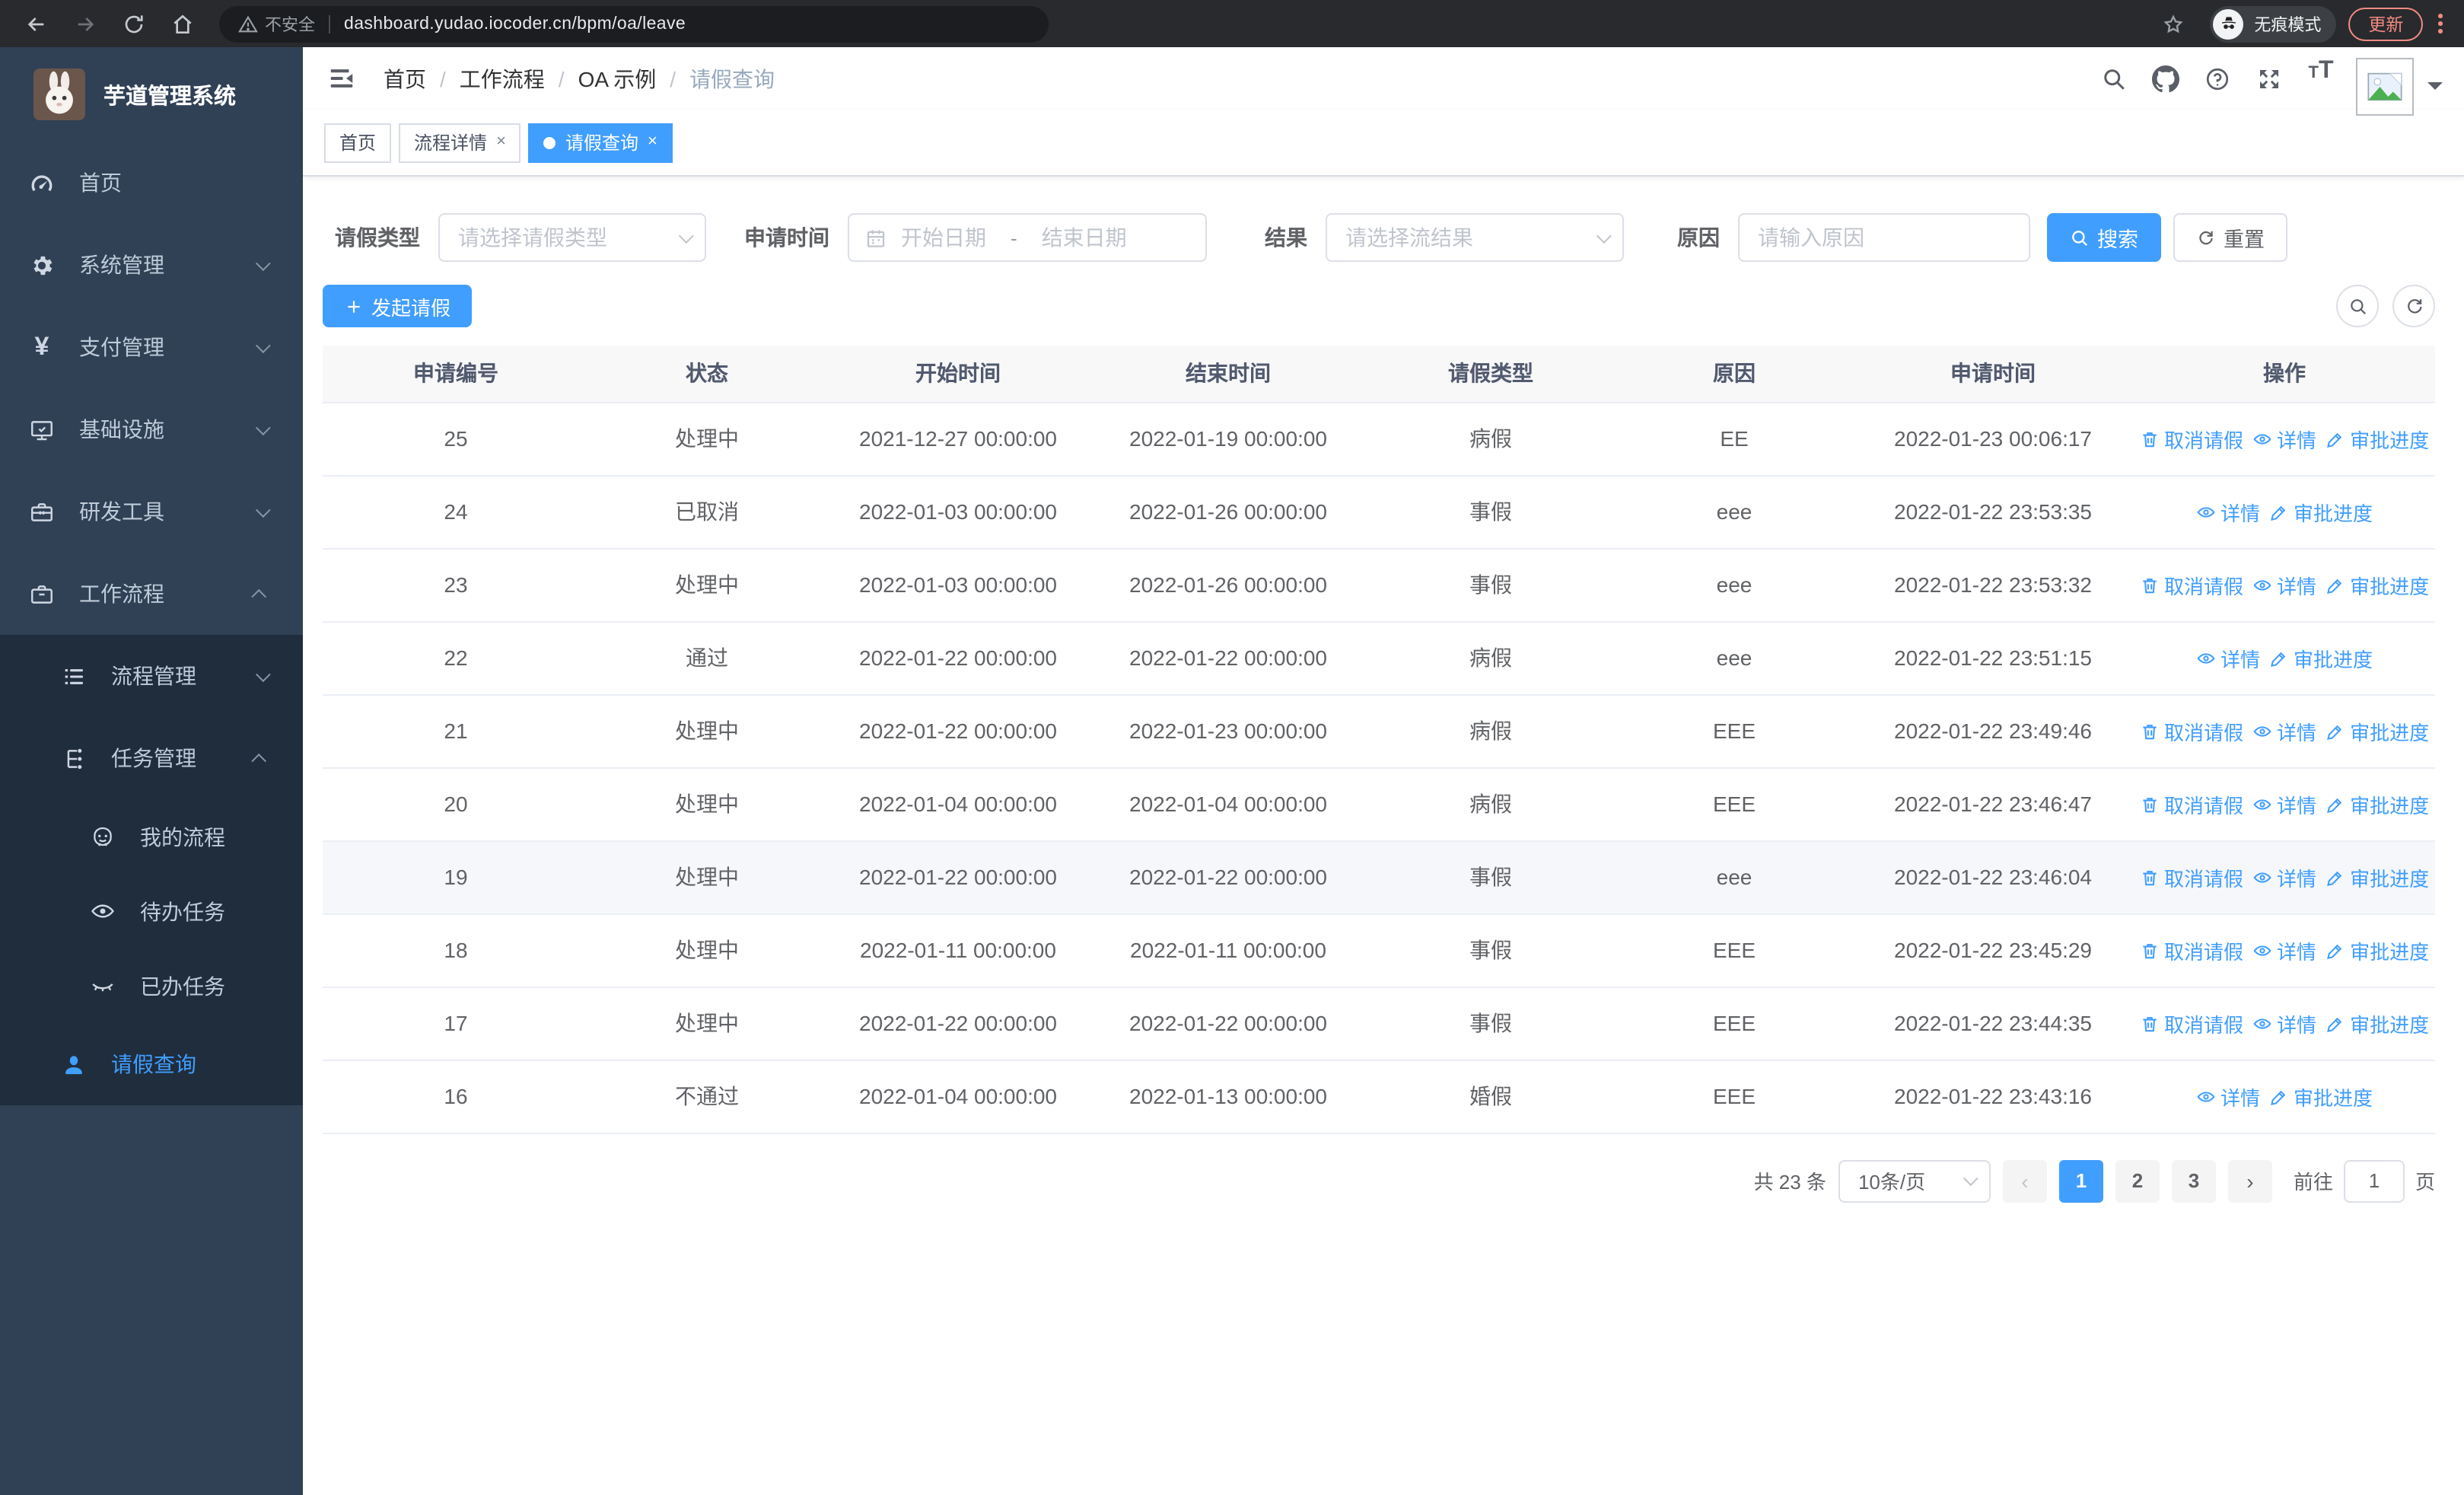 The width and height of the screenshot is (2464, 1495). Describe the element at coordinates (707, 439) in the screenshot. I see `cell-status: 处理中` at that location.